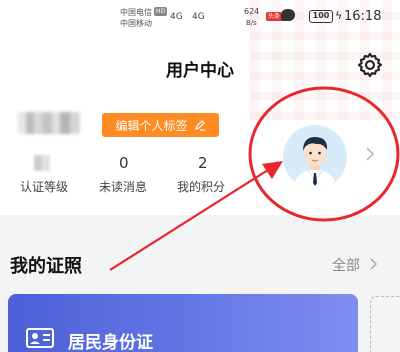  Describe the element at coordinates (251, 23) in the screenshot. I see `network-speed-unit: B/s` at that location.